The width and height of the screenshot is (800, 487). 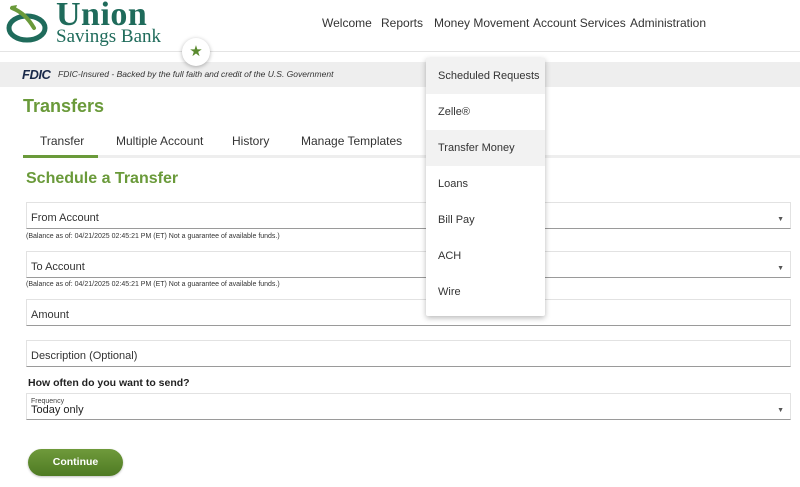 I want to click on description-label: Description (Optional), so click(x=84, y=356).